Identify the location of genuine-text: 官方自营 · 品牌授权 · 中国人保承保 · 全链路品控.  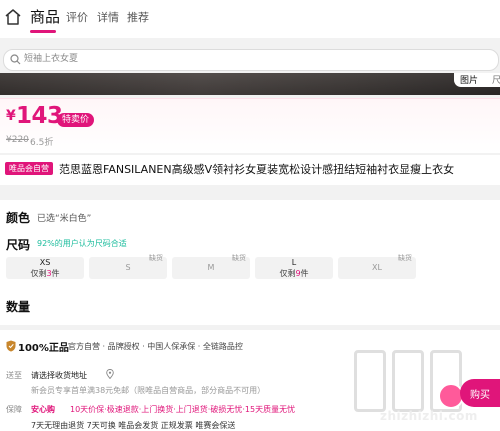
(155, 346).